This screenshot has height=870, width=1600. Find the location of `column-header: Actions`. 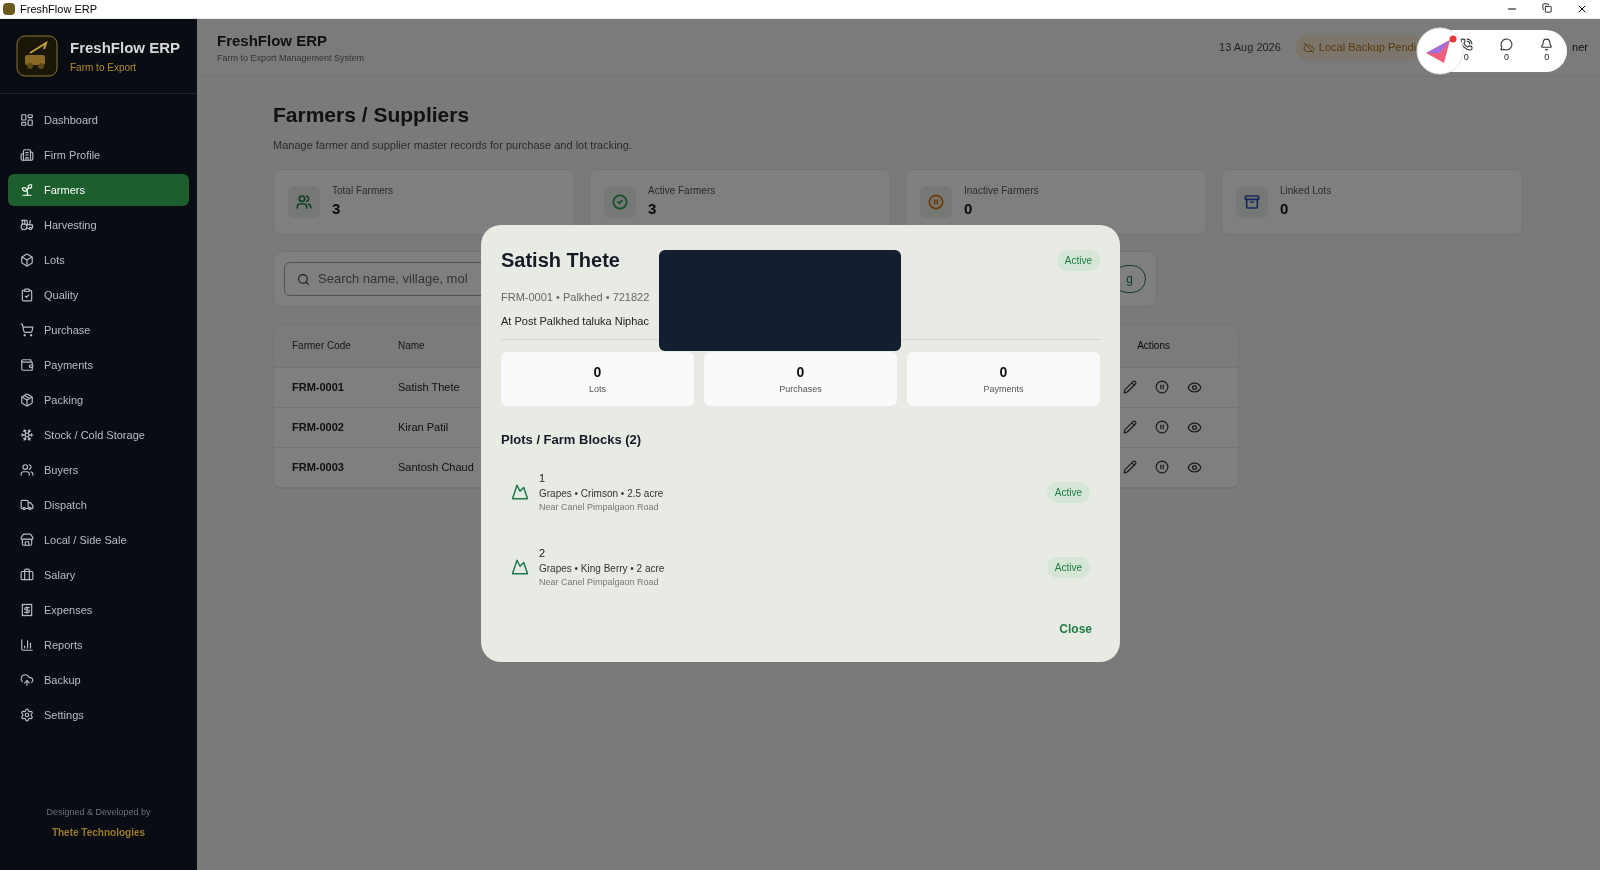

column-header: Actions is located at coordinates (1153, 346).